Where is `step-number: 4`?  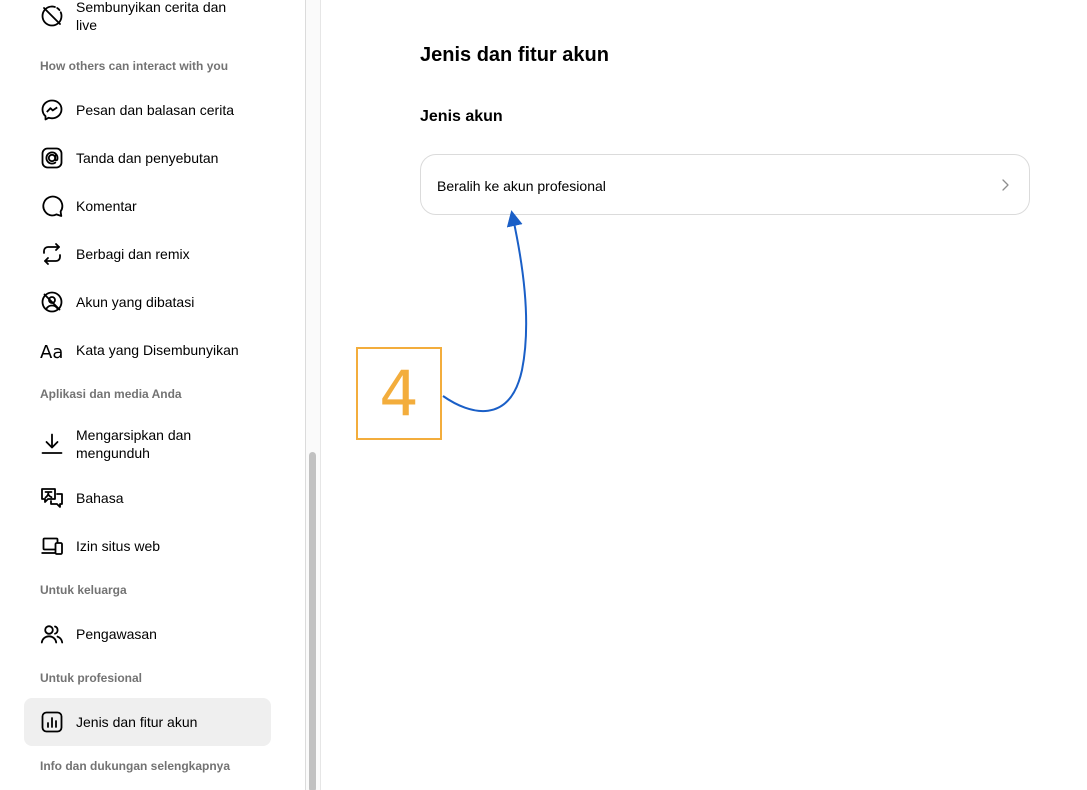
step-number: 4 is located at coordinates (399, 393).